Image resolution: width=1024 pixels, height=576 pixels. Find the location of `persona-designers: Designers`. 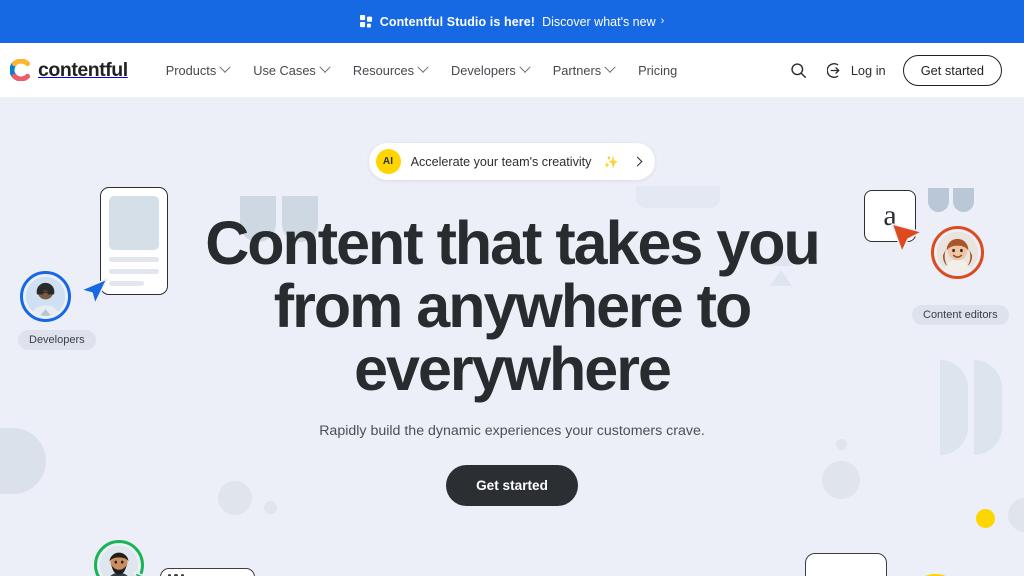

persona-designers: Designers is located at coordinates (910, 564).